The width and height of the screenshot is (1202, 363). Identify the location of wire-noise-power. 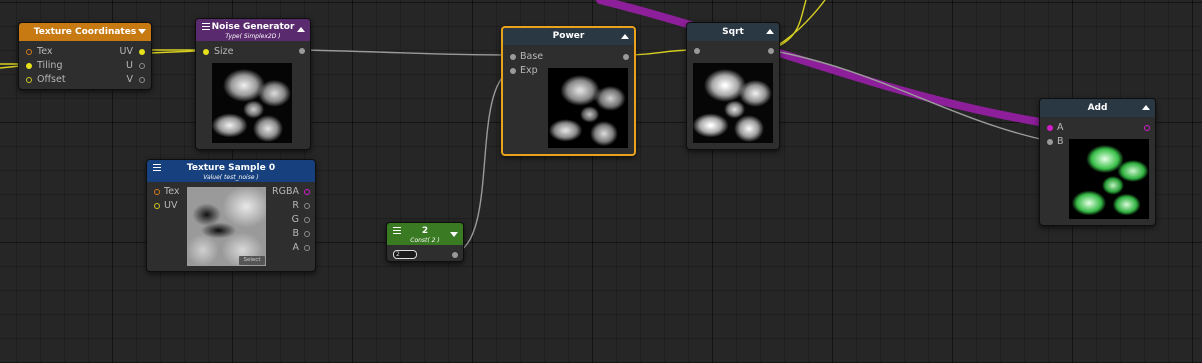
(405, 52).